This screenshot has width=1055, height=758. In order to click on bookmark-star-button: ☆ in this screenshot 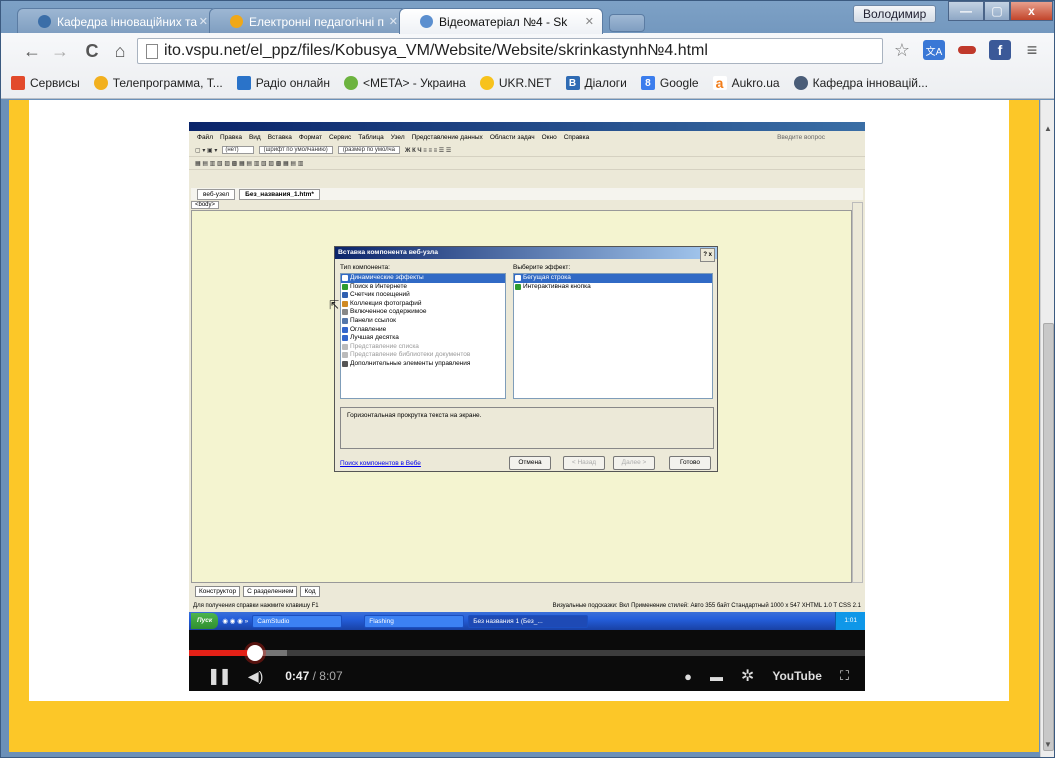, I will do `click(902, 50)`.